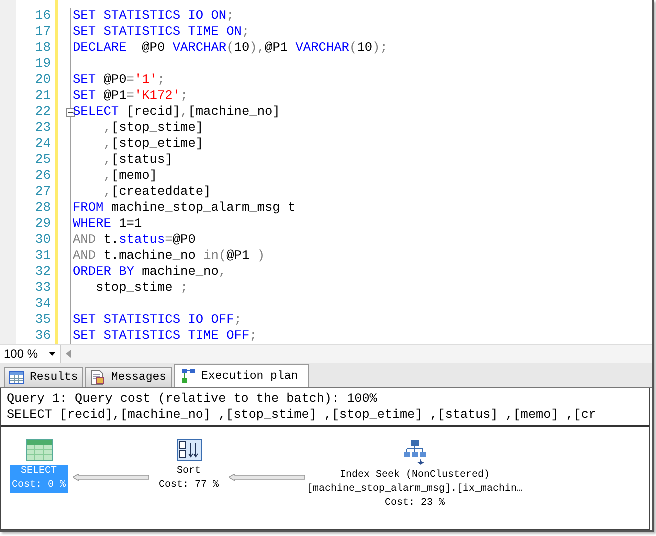 The height and width of the screenshot is (536, 656). I want to click on line-number: 23, so click(43, 128).